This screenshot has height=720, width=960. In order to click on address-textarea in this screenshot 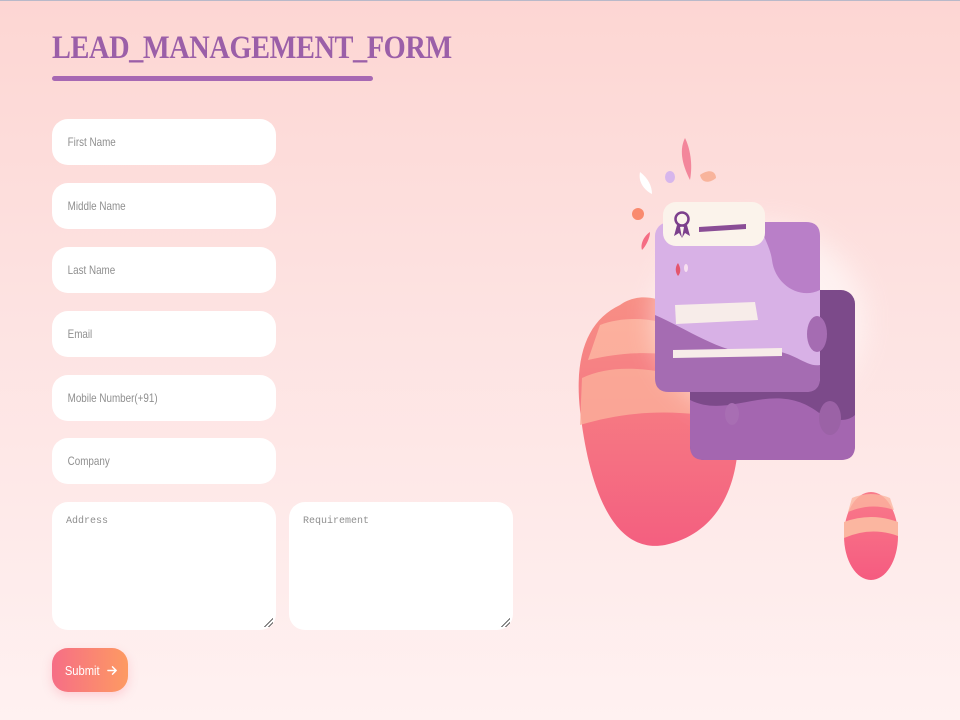, I will do `click(164, 566)`.